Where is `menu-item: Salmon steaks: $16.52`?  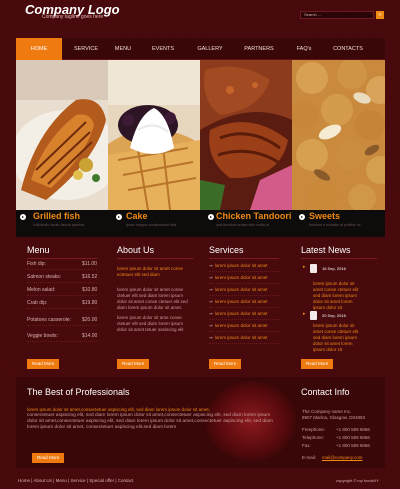
menu-item: Salmon steaks: $16.52 is located at coordinates (62, 277).